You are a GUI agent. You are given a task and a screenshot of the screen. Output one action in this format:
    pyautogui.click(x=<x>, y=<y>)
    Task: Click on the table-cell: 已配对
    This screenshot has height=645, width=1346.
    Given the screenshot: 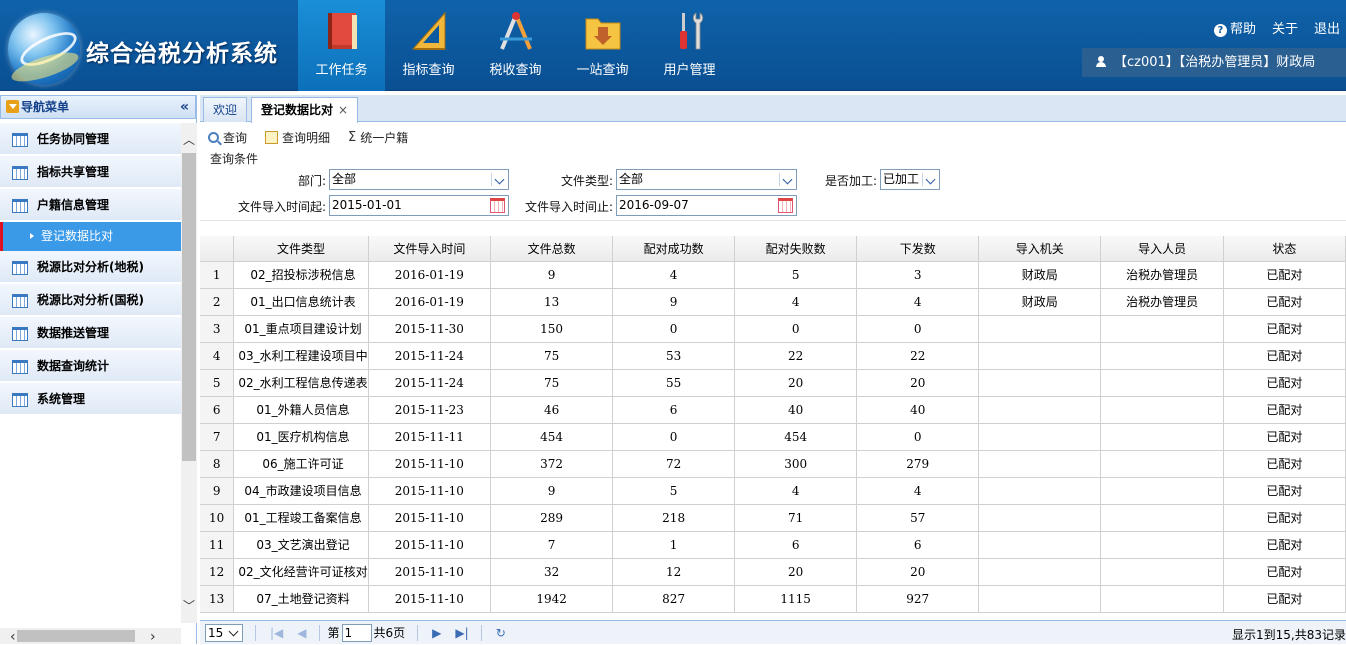 What is the action you would take?
    pyautogui.click(x=1284, y=545)
    